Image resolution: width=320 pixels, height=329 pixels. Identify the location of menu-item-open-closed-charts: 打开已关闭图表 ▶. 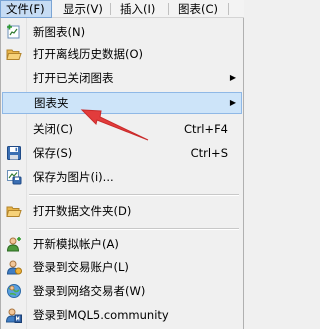
(122, 78).